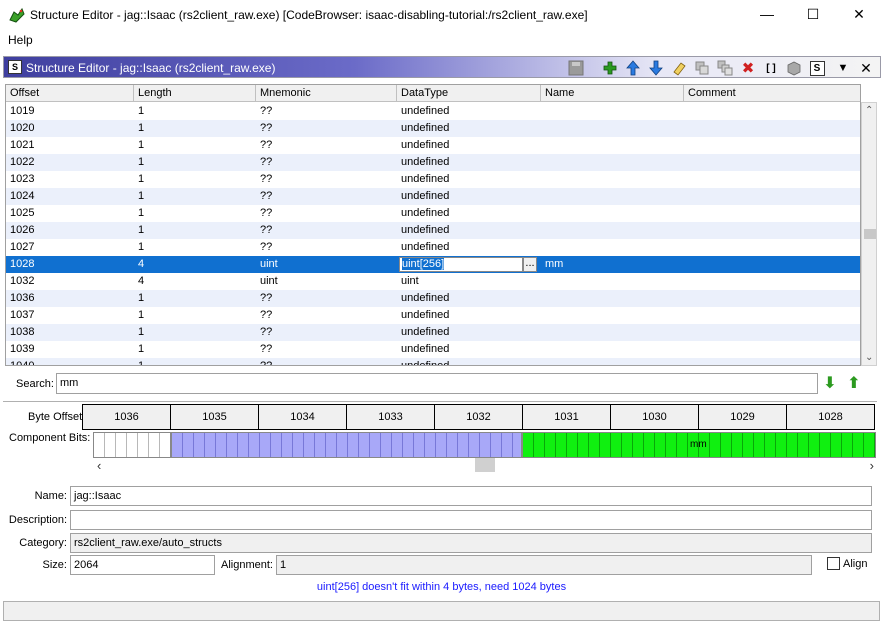 The width and height of the screenshot is (883, 624). I want to click on duplicate-multiple-button, so click(725, 68).